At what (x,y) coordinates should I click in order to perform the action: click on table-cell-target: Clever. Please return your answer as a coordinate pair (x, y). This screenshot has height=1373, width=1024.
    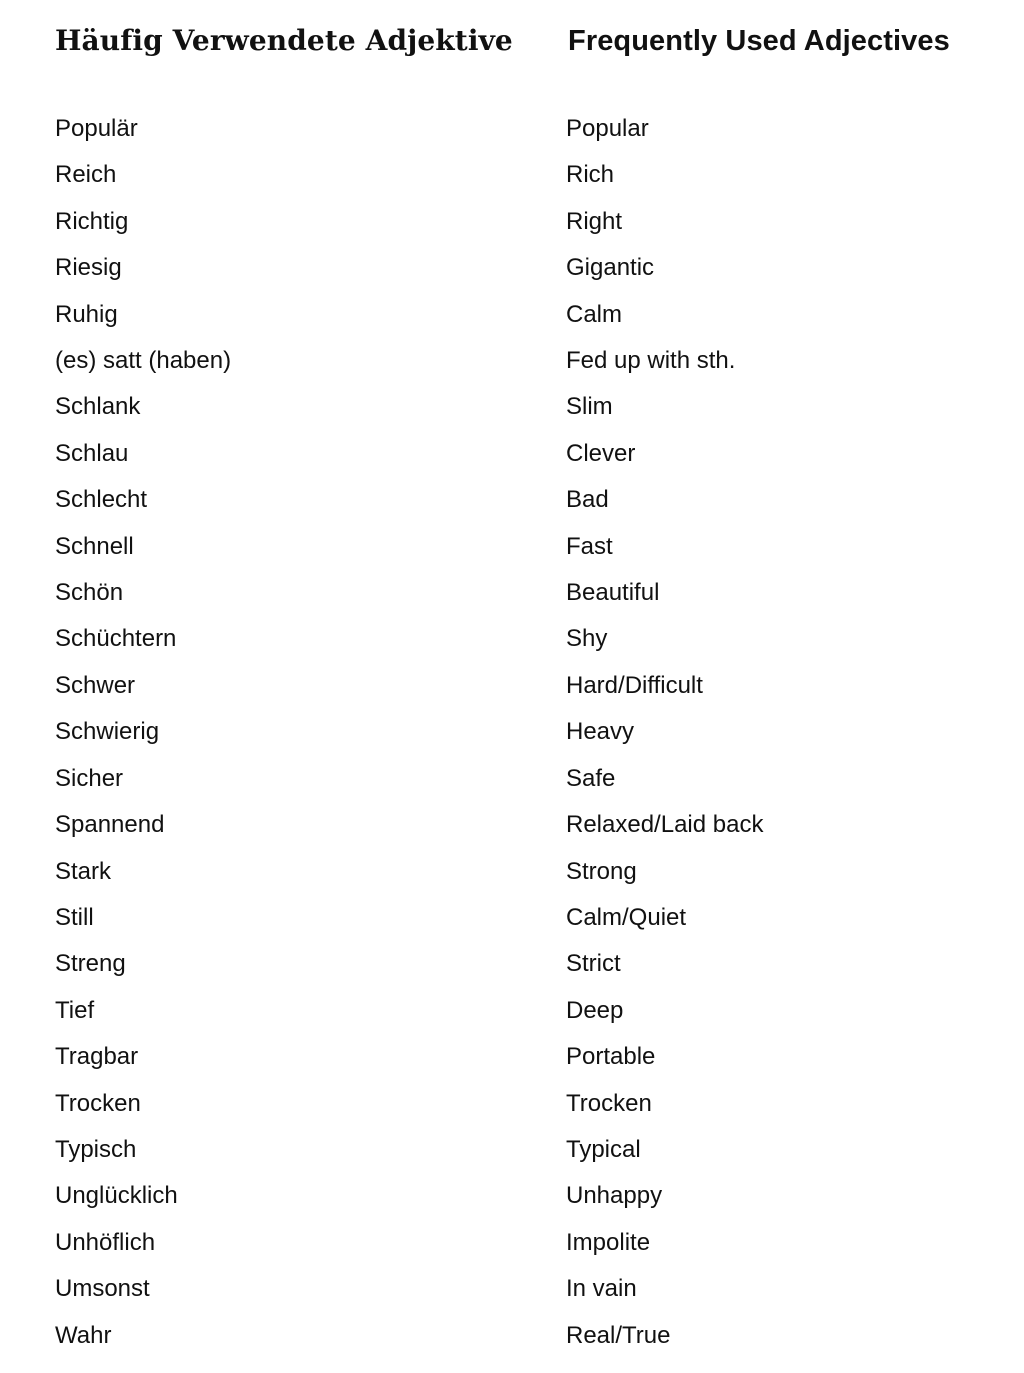
    Looking at the image, I should click on (768, 454).